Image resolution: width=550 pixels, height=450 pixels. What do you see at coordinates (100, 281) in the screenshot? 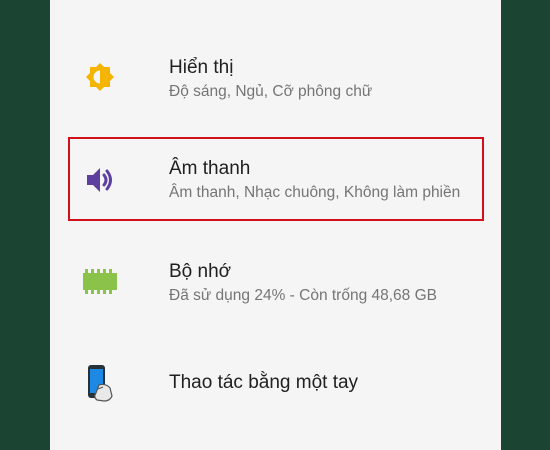
I see `memory-chip-icon` at bounding box center [100, 281].